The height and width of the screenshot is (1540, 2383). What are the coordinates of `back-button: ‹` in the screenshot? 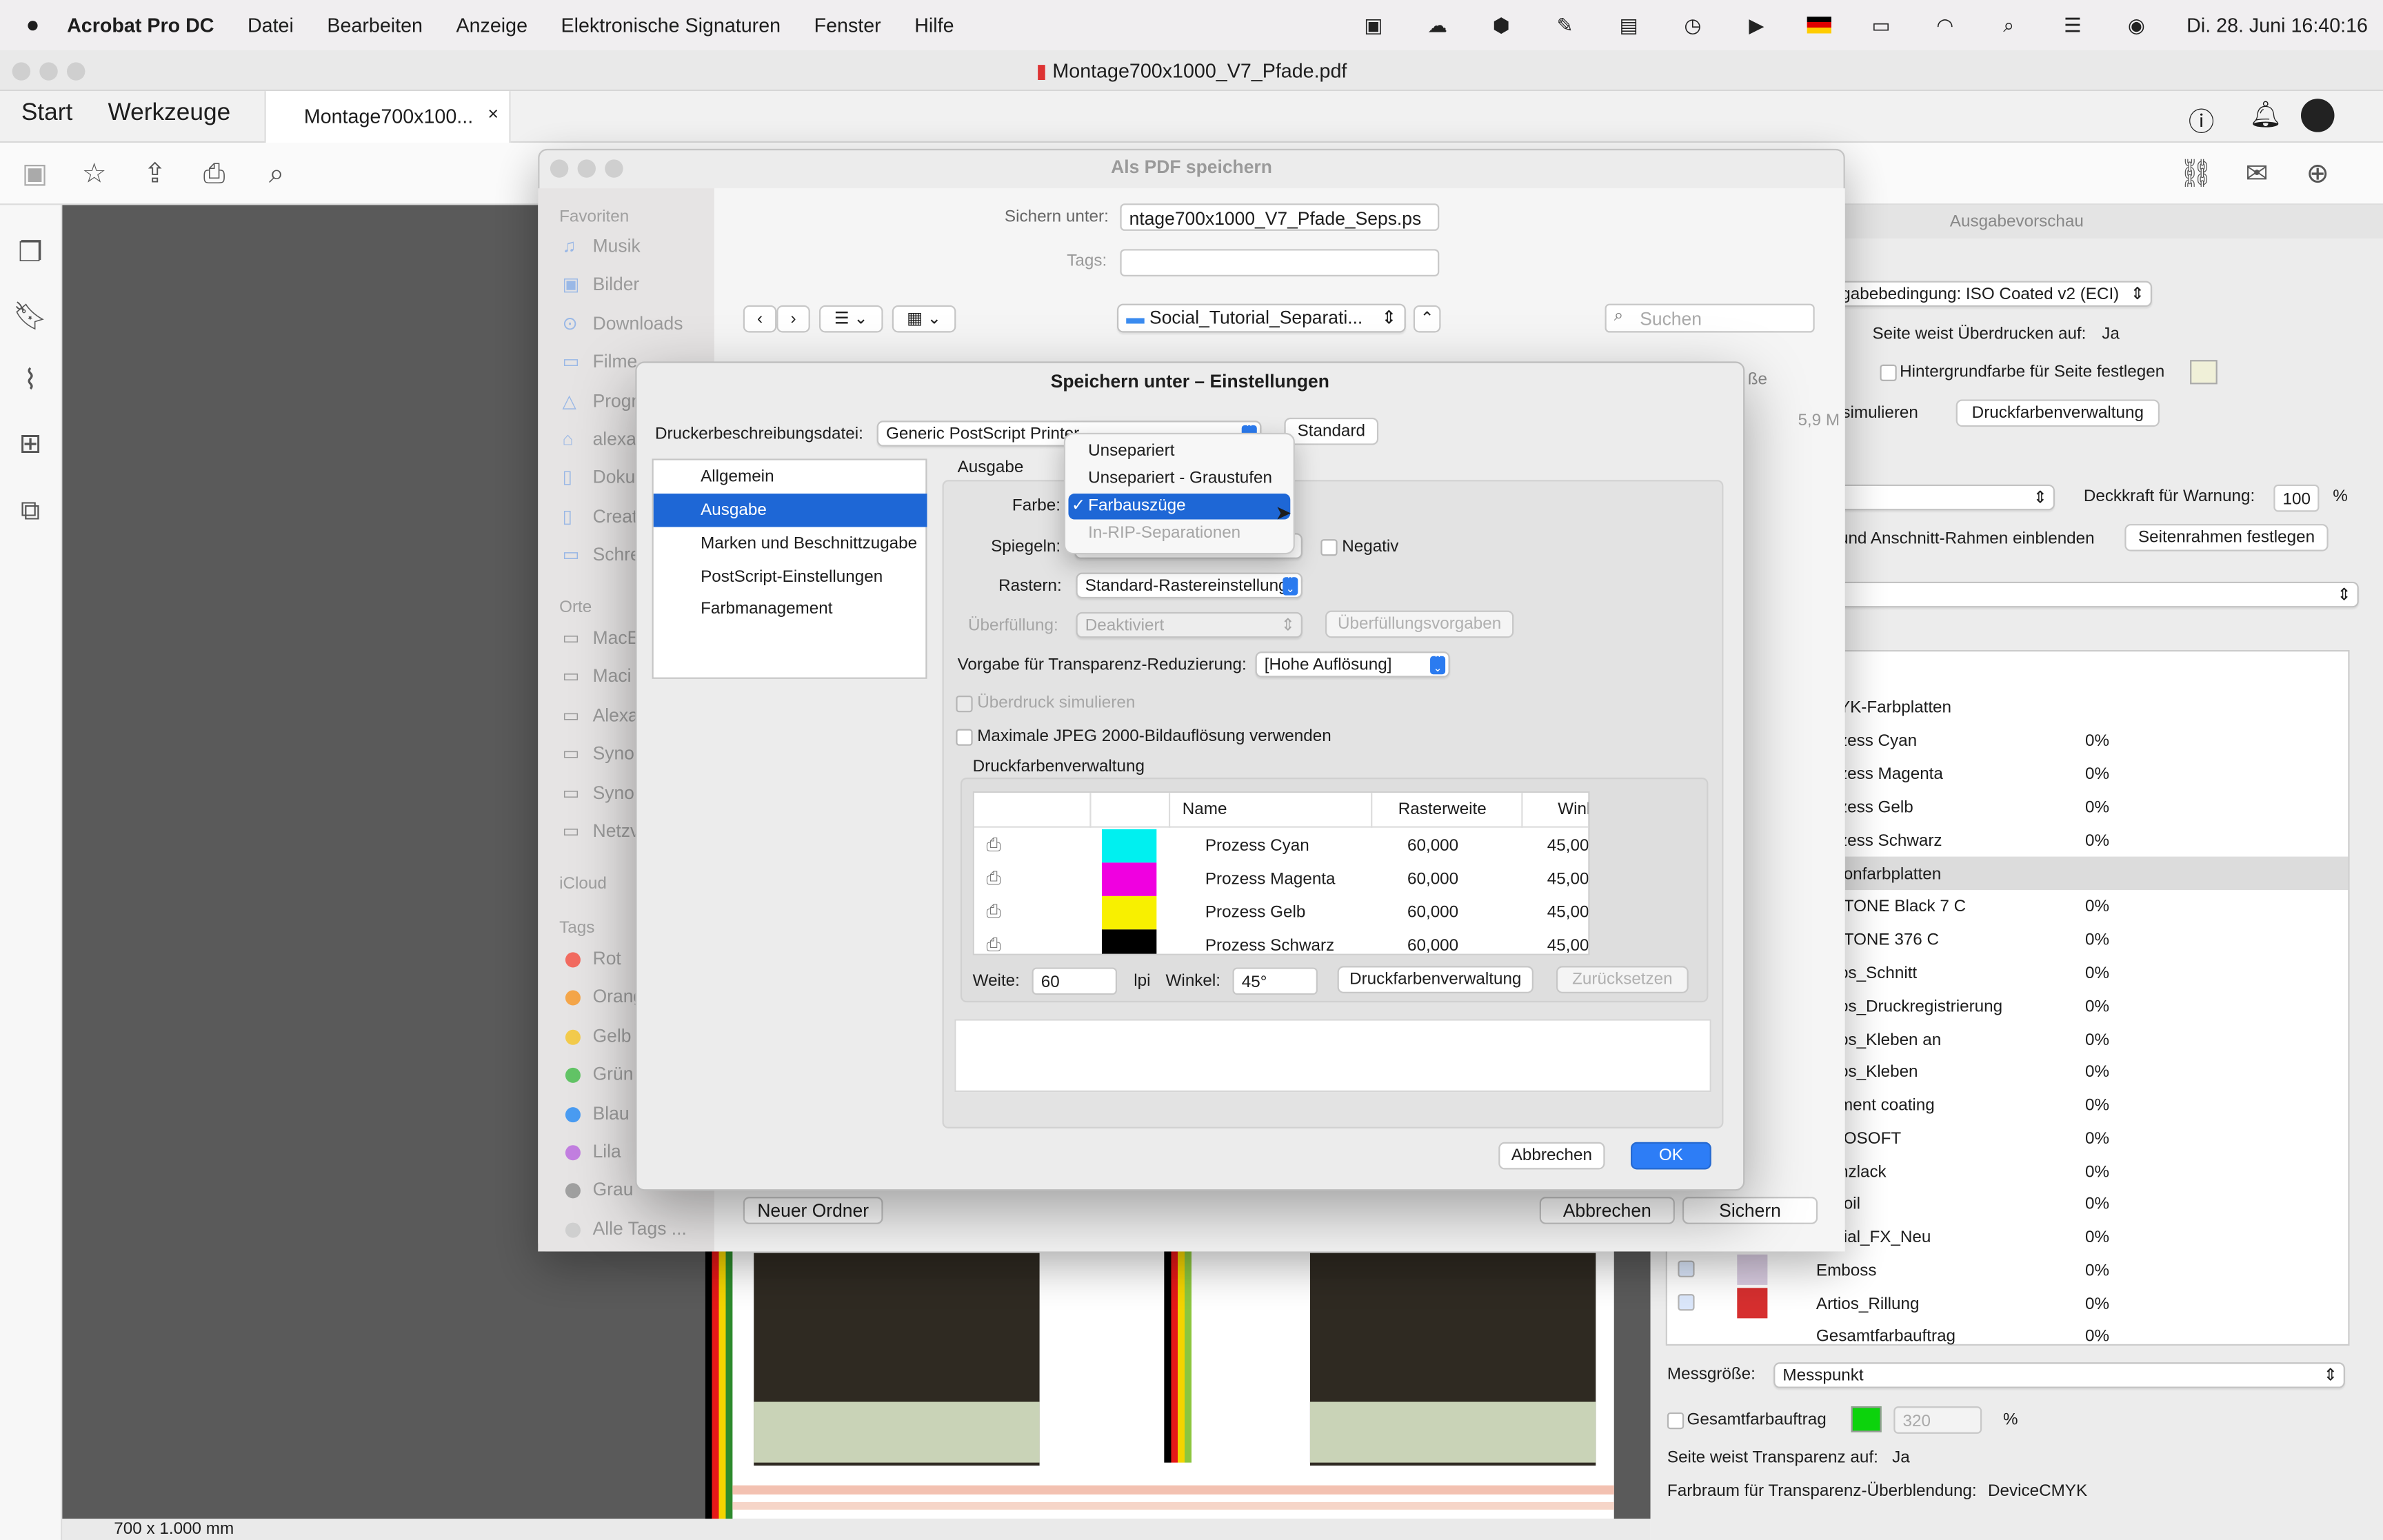 It's located at (760, 319).